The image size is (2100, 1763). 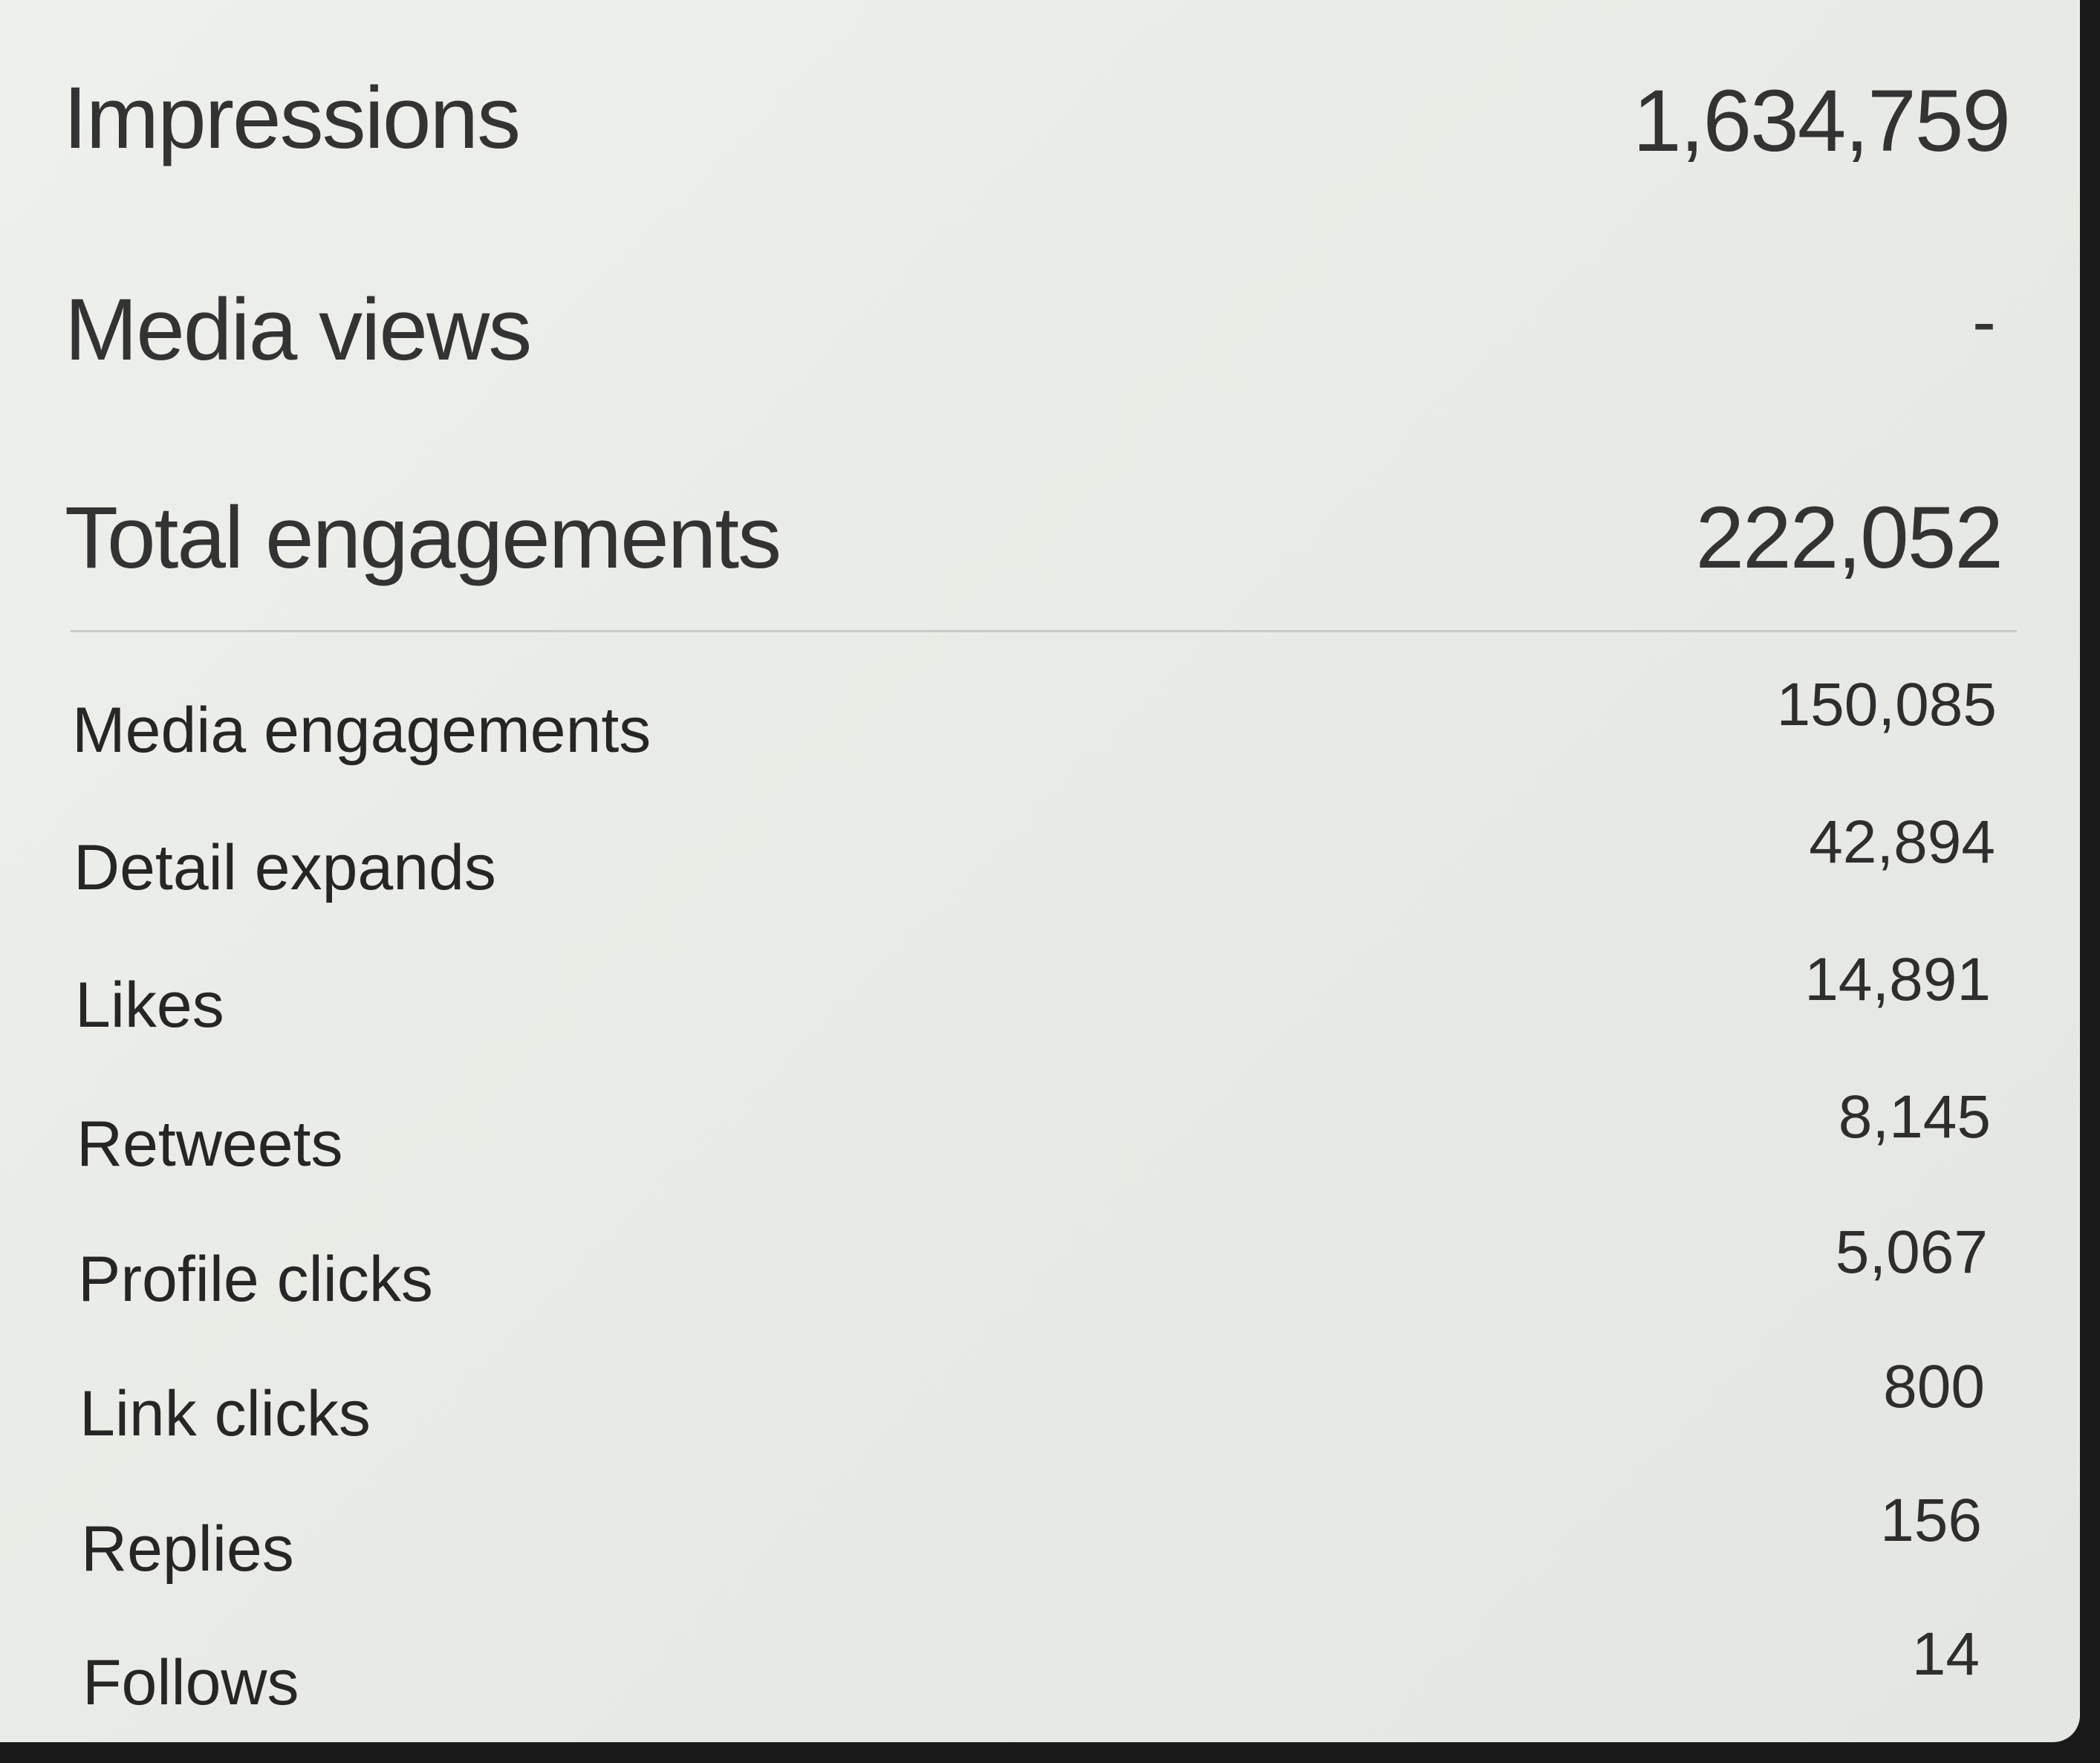 What do you see at coordinates (298, 330) in the screenshot?
I see `stat-label: Media views` at bounding box center [298, 330].